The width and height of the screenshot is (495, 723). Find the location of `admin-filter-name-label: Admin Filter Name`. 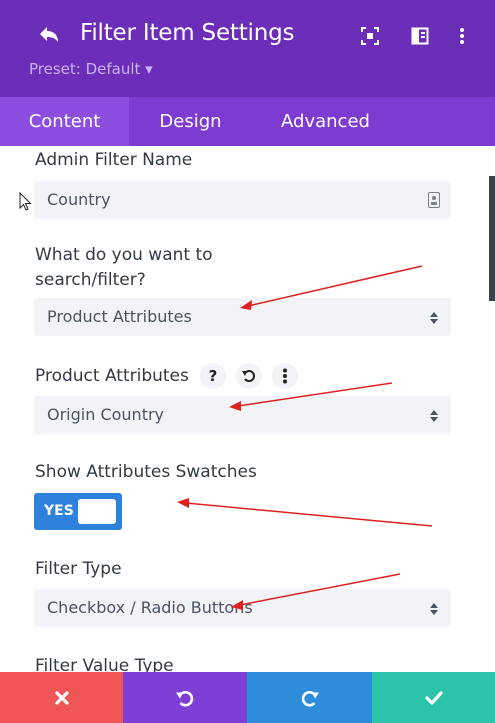

admin-filter-name-label: Admin Filter Name is located at coordinates (114, 160).